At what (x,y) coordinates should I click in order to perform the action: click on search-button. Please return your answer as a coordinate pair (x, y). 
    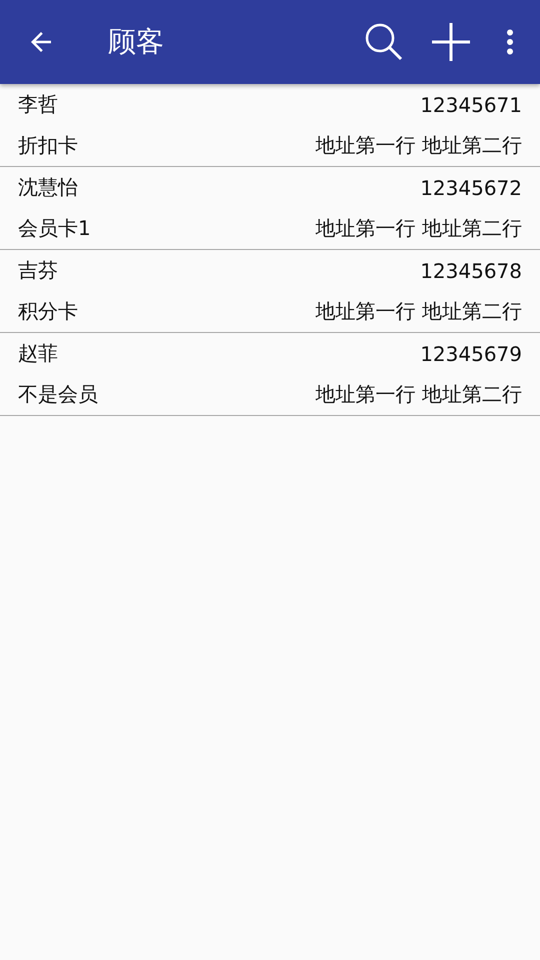
    Looking at the image, I should click on (384, 42).